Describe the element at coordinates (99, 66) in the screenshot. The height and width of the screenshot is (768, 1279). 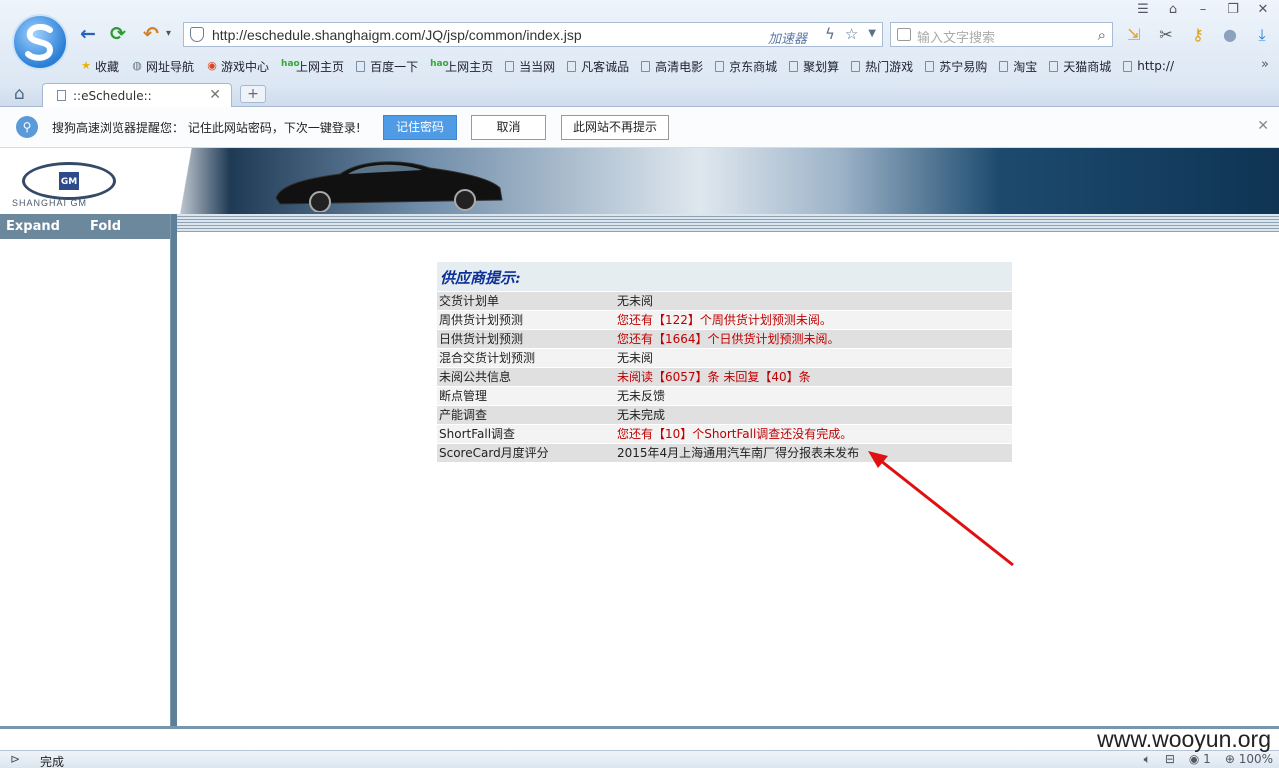
I see `bookmark-item: ★ 收藏` at that location.